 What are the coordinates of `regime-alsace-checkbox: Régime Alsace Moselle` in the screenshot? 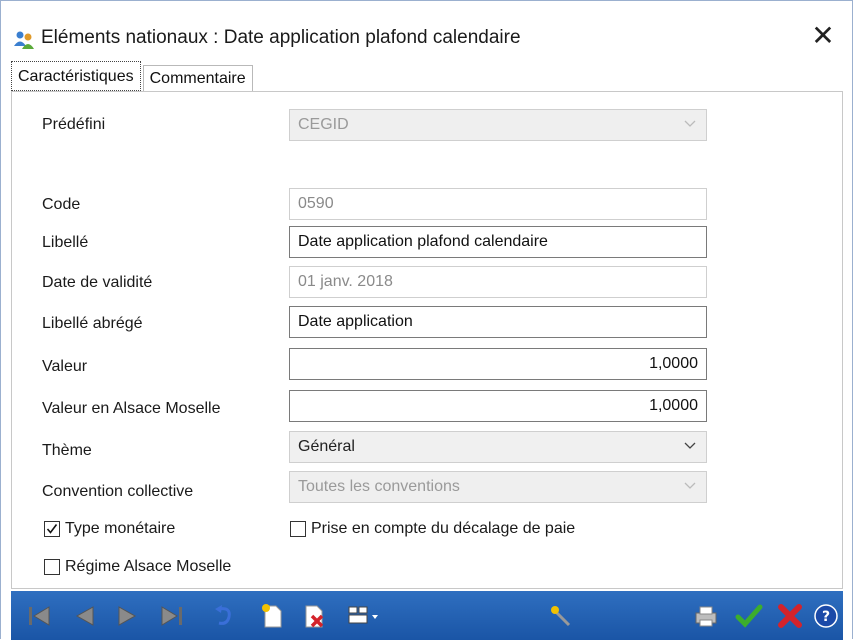 It's located at (137, 567).